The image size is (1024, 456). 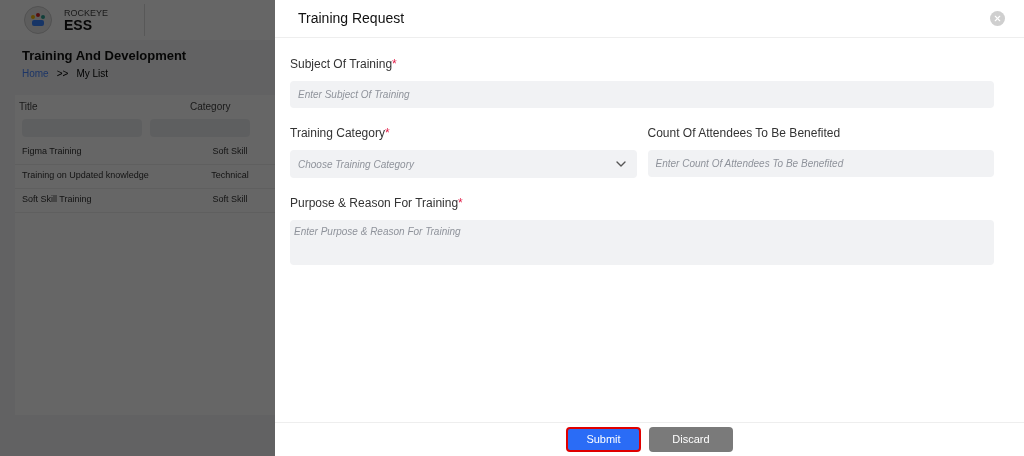 What do you see at coordinates (340, 133) in the screenshot?
I see `field-label: Training Category*` at bounding box center [340, 133].